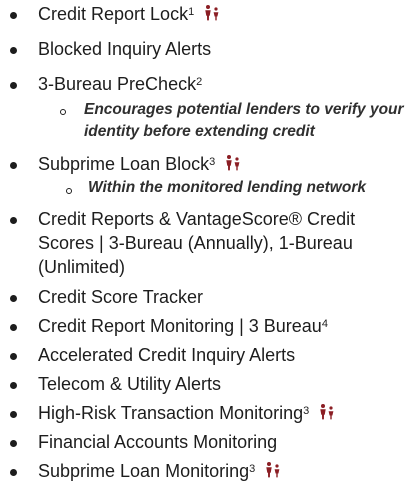 The height and width of the screenshot is (487, 419). What do you see at coordinates (195, 243) in the screenshot?
I see `feature-label-line-2: Scores | 3-Bureau (Annually), 1-Bureau` at bounding box center [195, 243].